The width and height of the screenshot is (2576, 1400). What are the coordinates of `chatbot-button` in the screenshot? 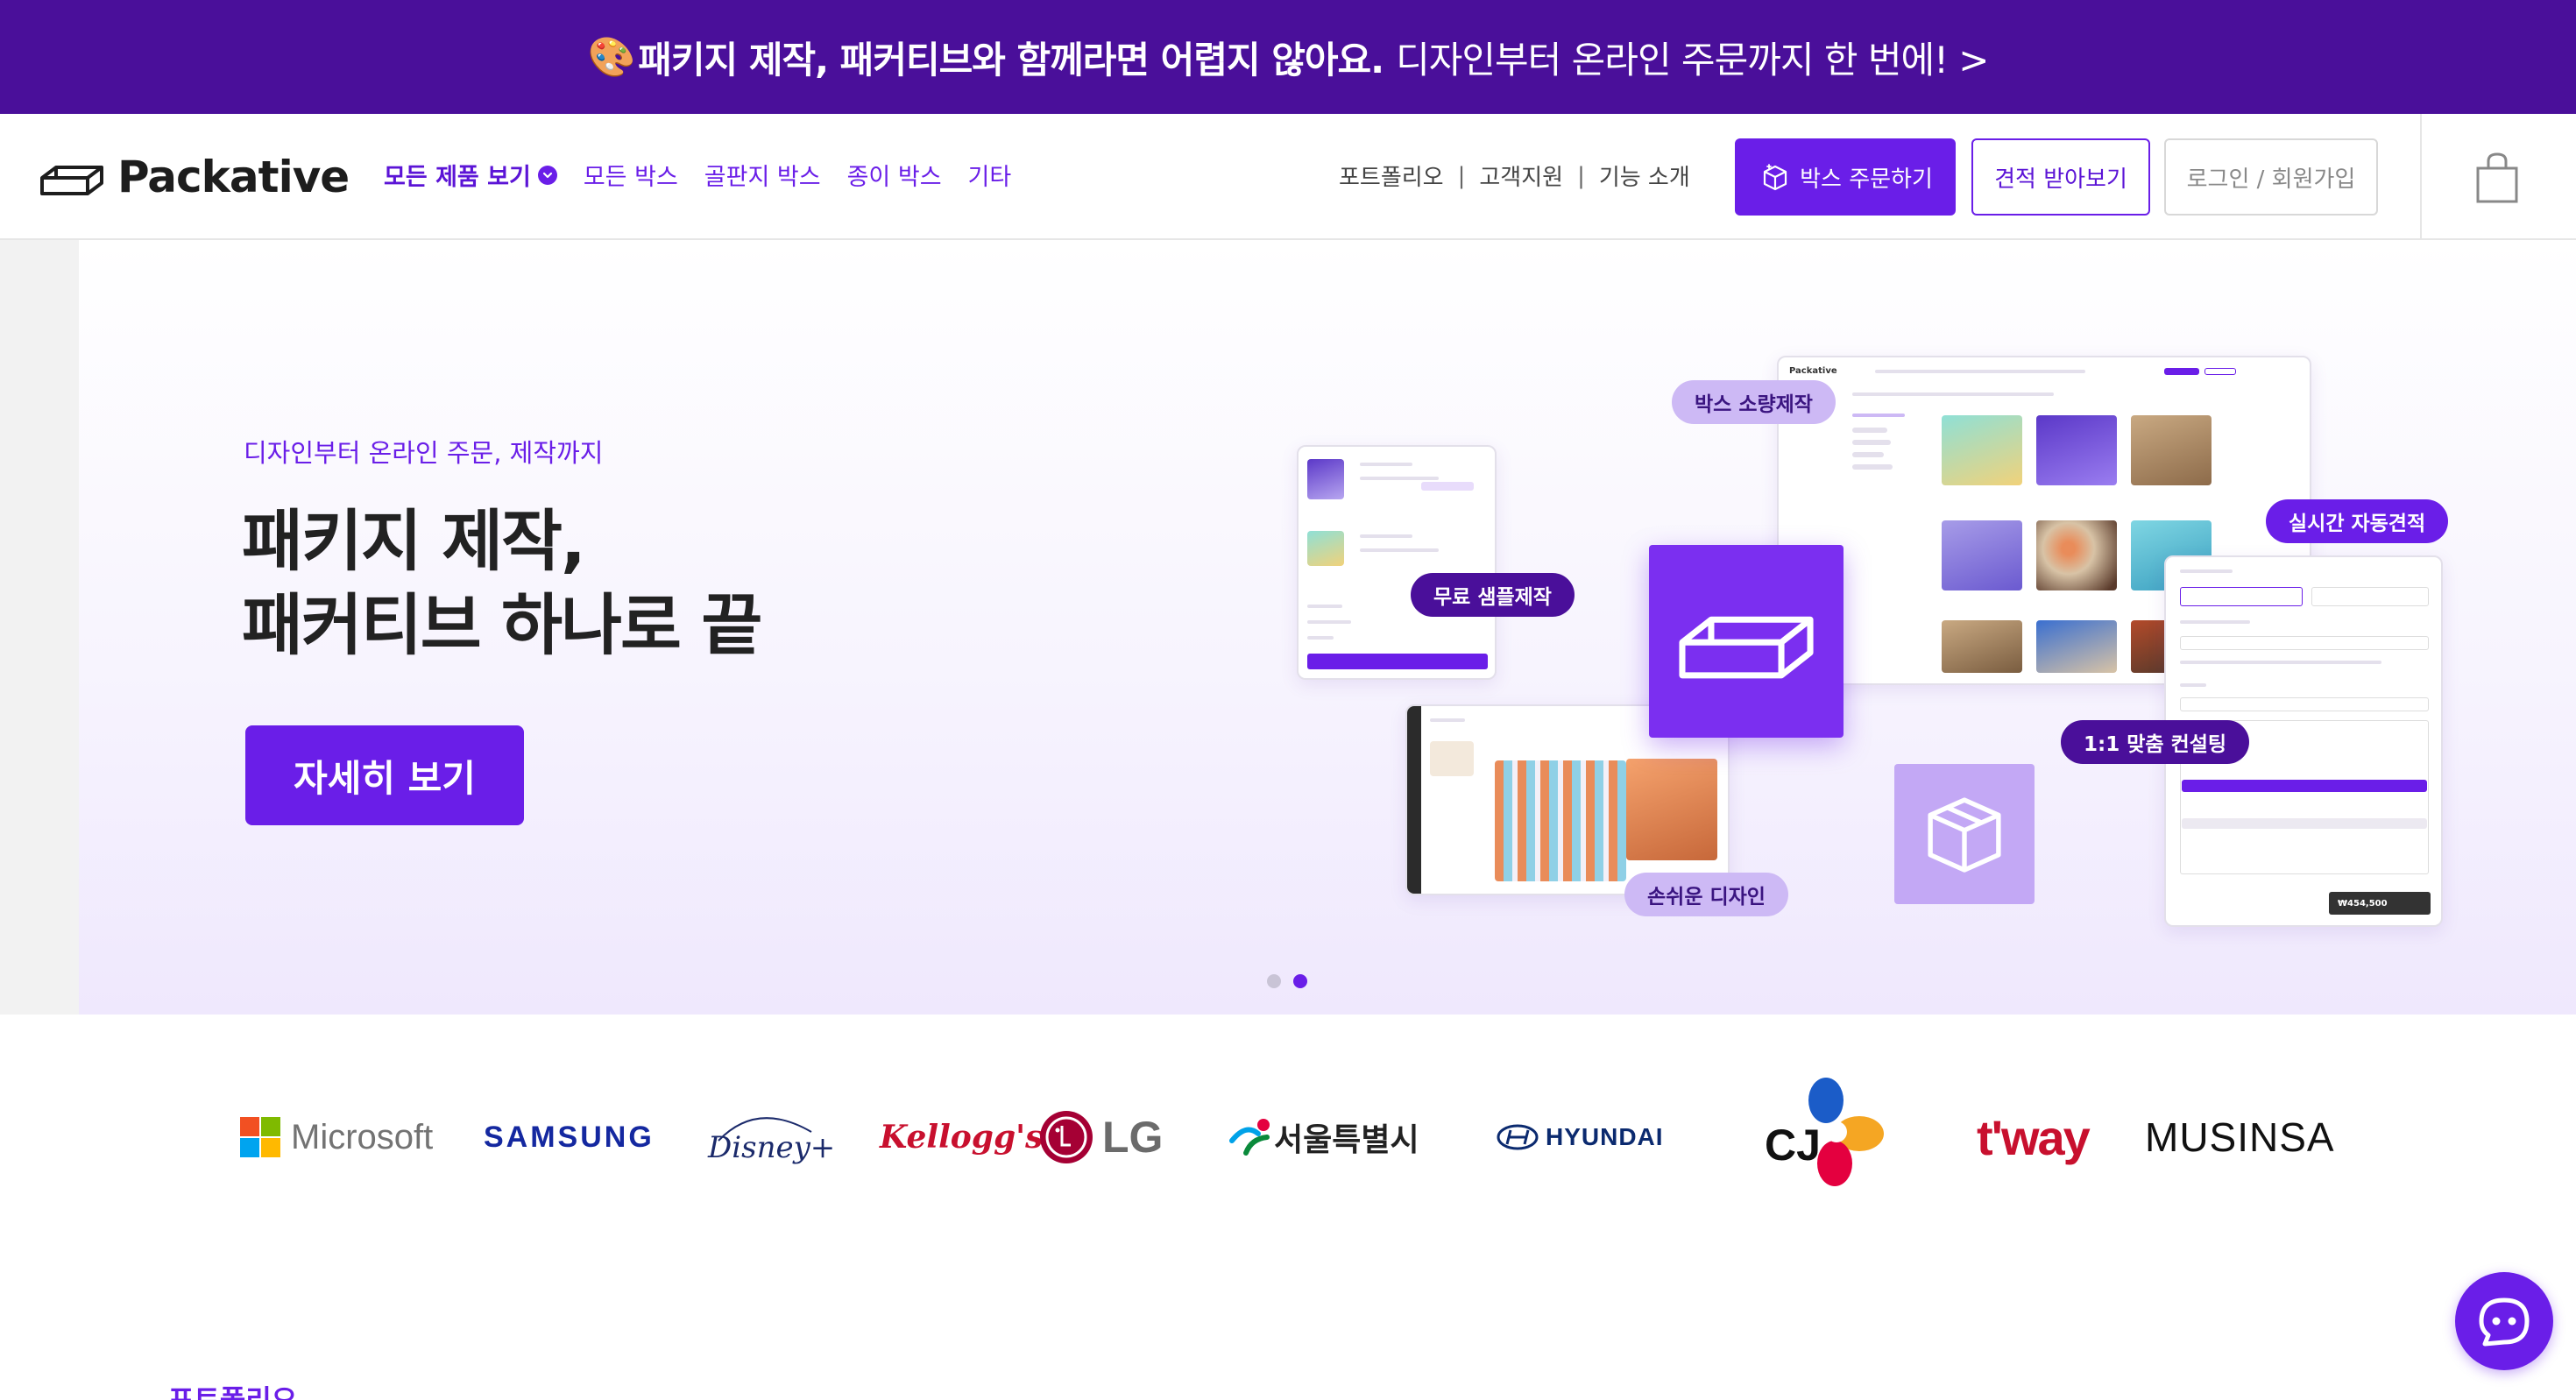 It's located at (2504, 1321).